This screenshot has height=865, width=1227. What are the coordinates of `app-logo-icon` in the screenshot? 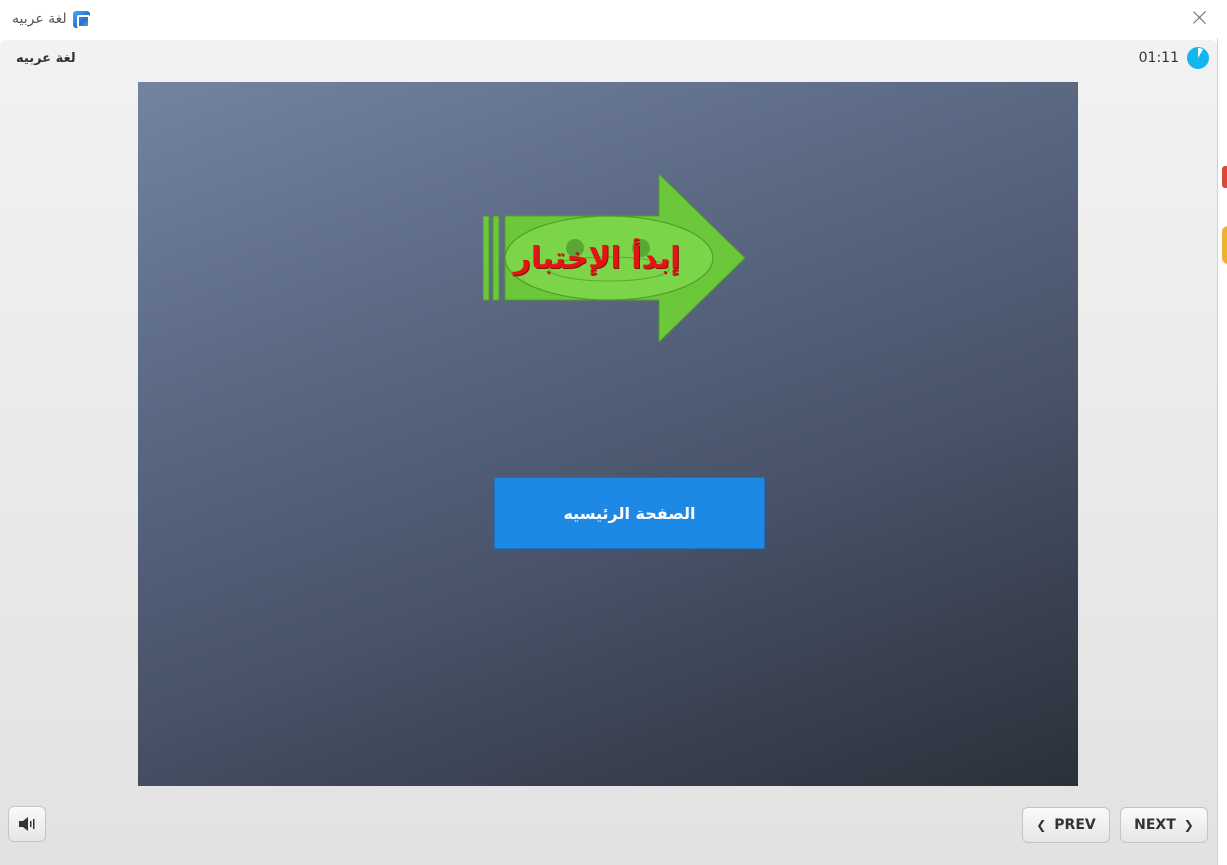 It's located at (81, 19).